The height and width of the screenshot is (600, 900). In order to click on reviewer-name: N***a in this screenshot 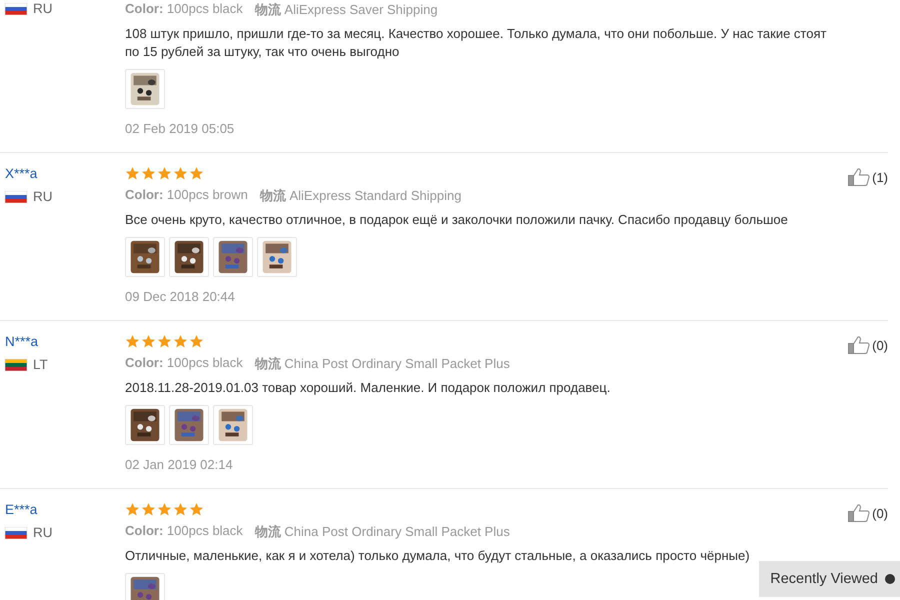, I will do `click(22, 341)`.